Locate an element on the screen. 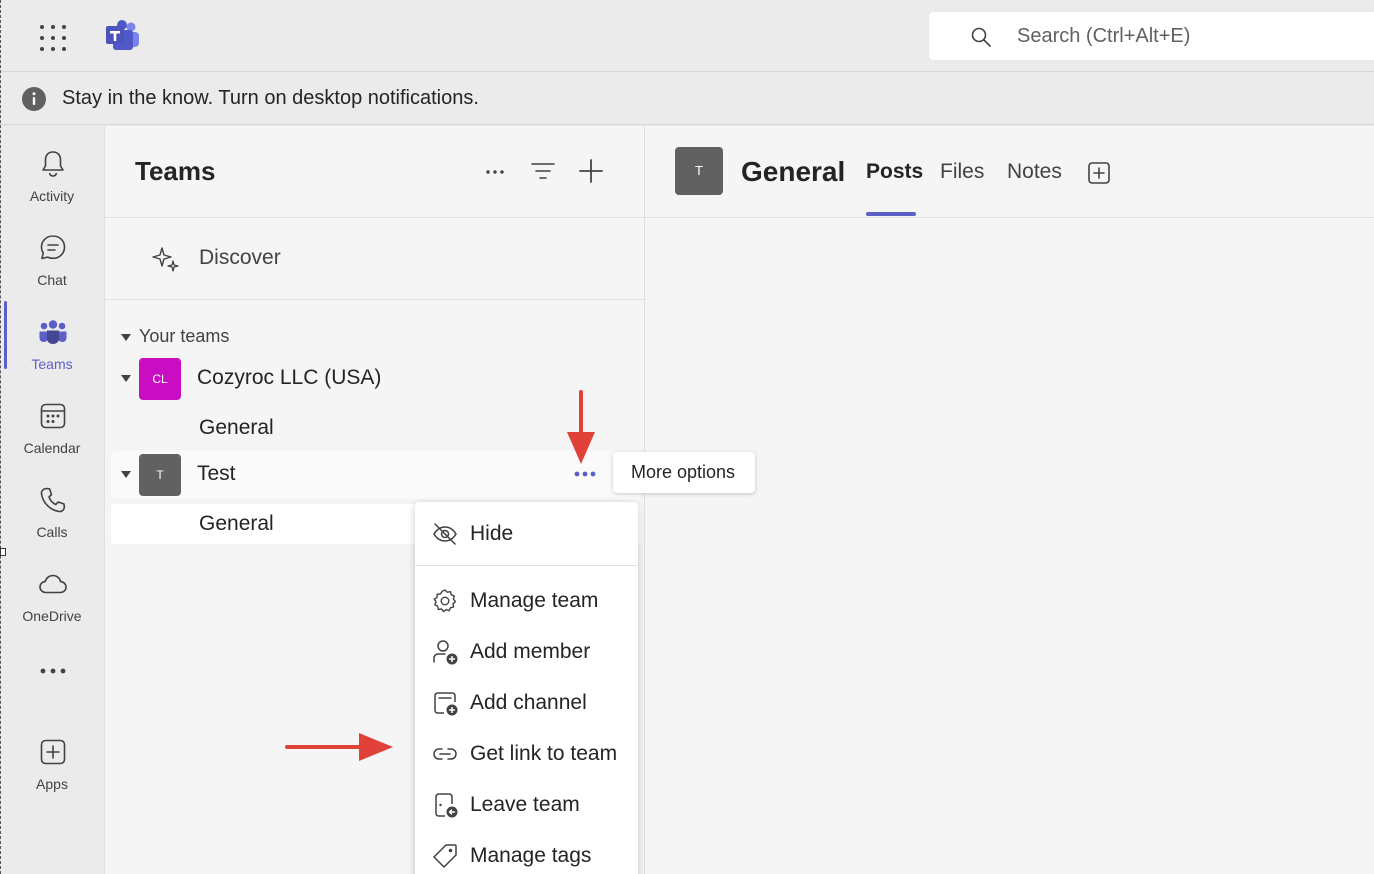 Image resolution: width=1374 pixels, height=874 pixels. filter-icon is located at coordinates (543, 171).